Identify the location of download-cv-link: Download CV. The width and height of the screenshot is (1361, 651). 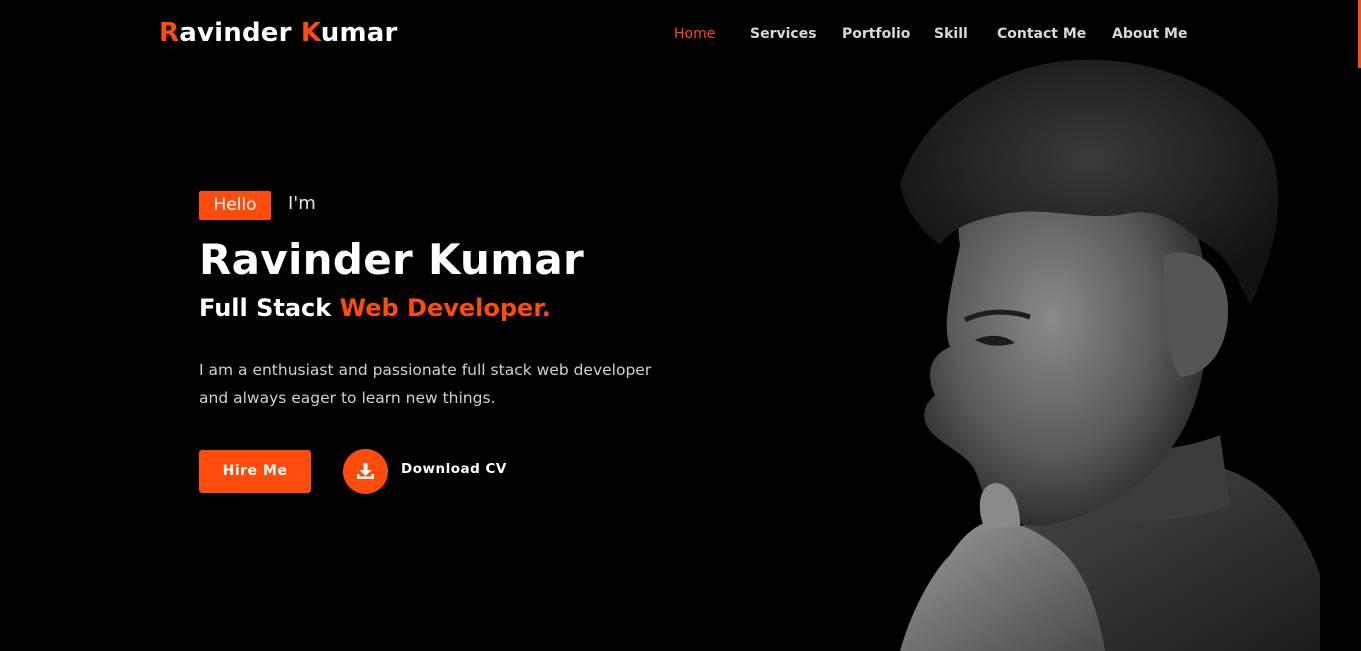
(454, 469).